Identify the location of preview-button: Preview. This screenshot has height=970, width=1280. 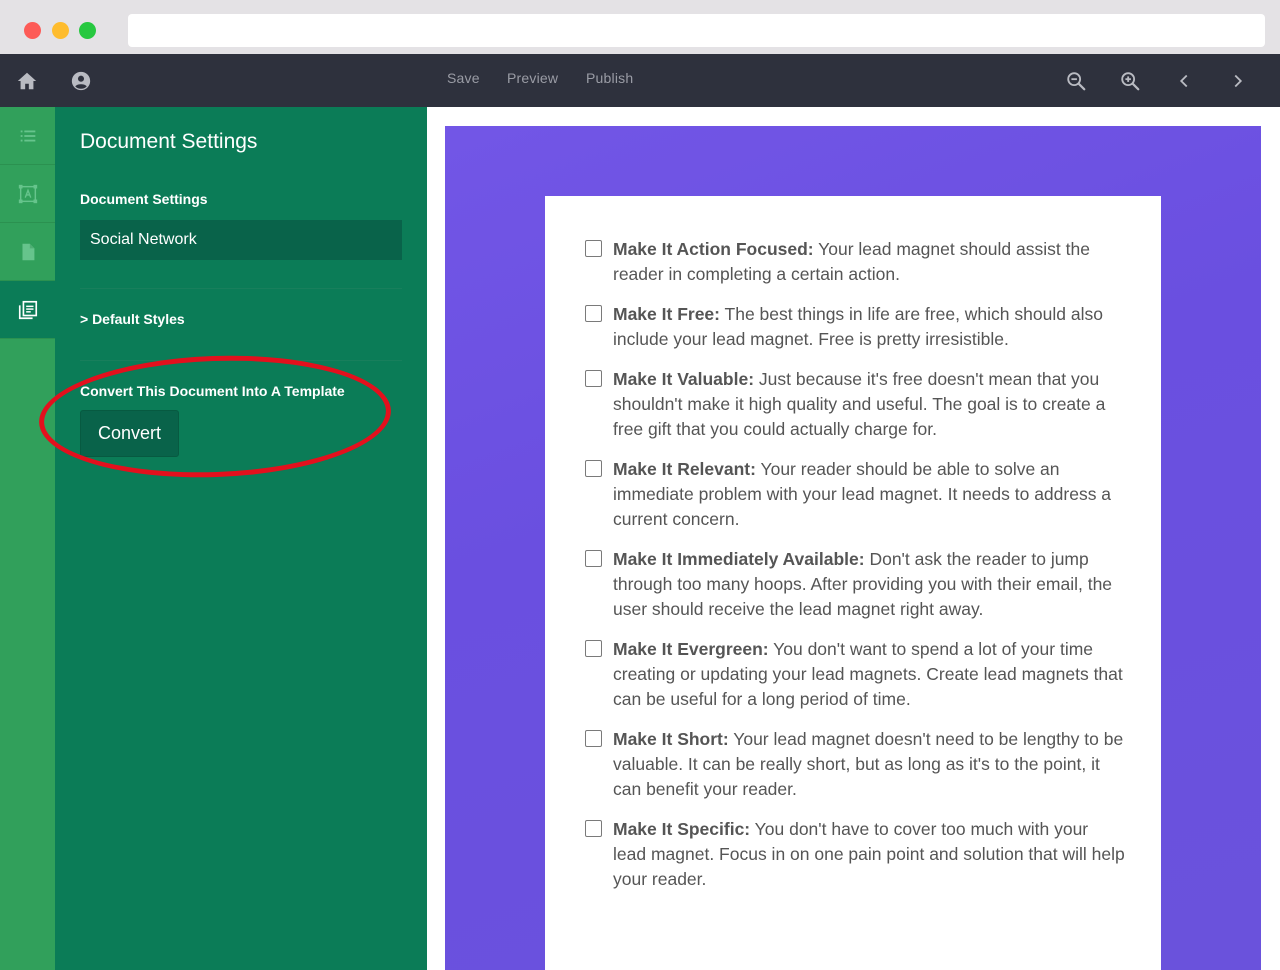
(532, 78).